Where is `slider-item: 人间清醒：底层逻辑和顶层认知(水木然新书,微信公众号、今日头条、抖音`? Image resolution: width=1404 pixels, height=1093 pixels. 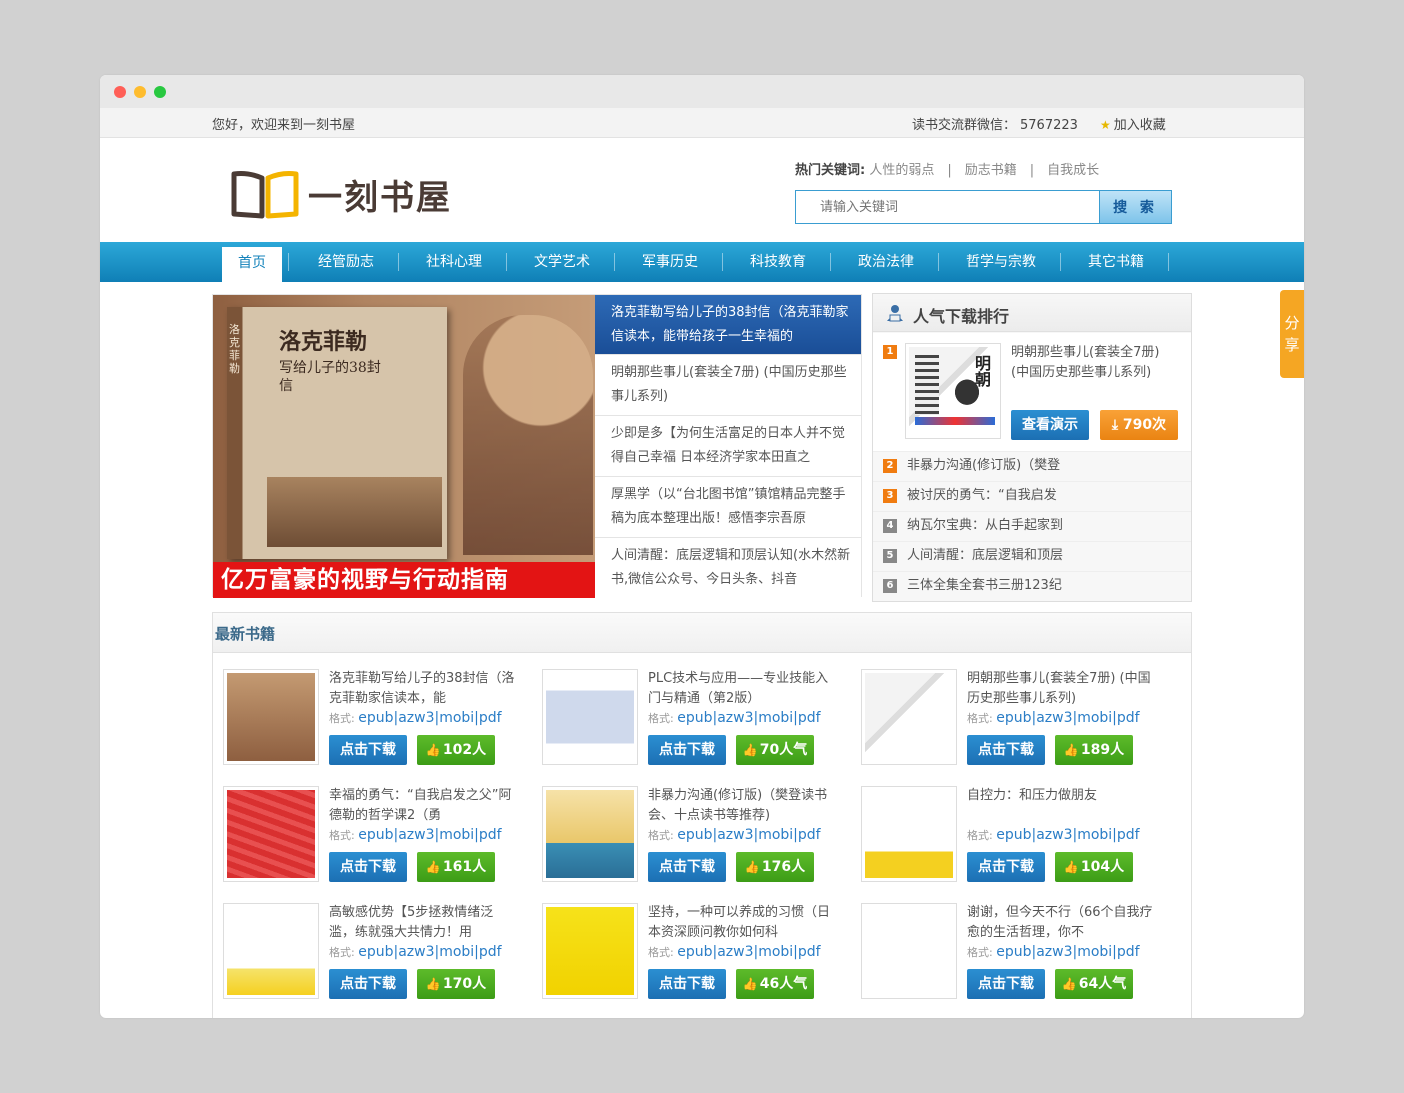 slider-item: 人间清醒：底层逻辑和顶层认知(水木然新书,微信公众号、今日头条、抖音 is located at coordinates (728, 568).